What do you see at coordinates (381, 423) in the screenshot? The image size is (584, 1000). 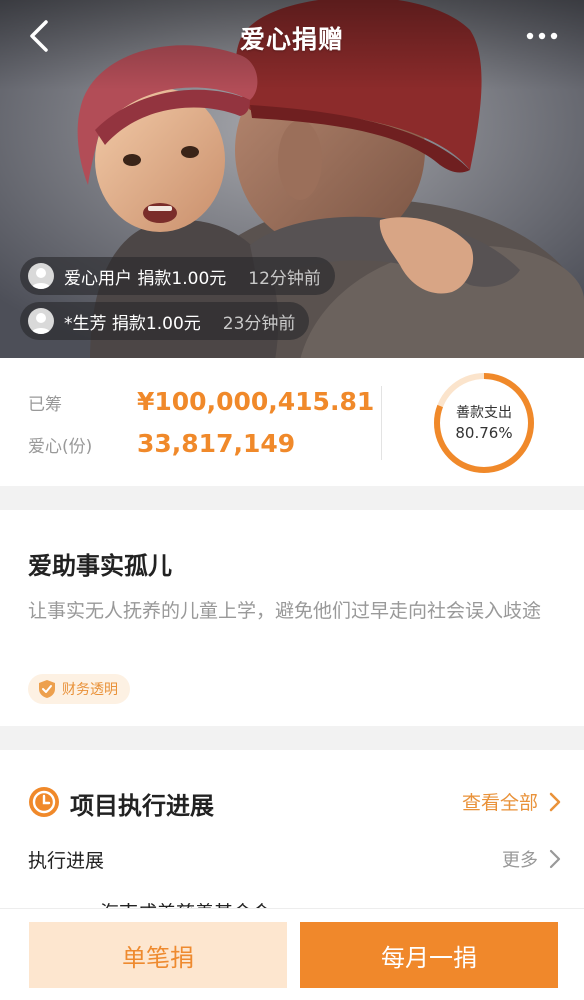 I see `divider` at bounding box center [381, 423].